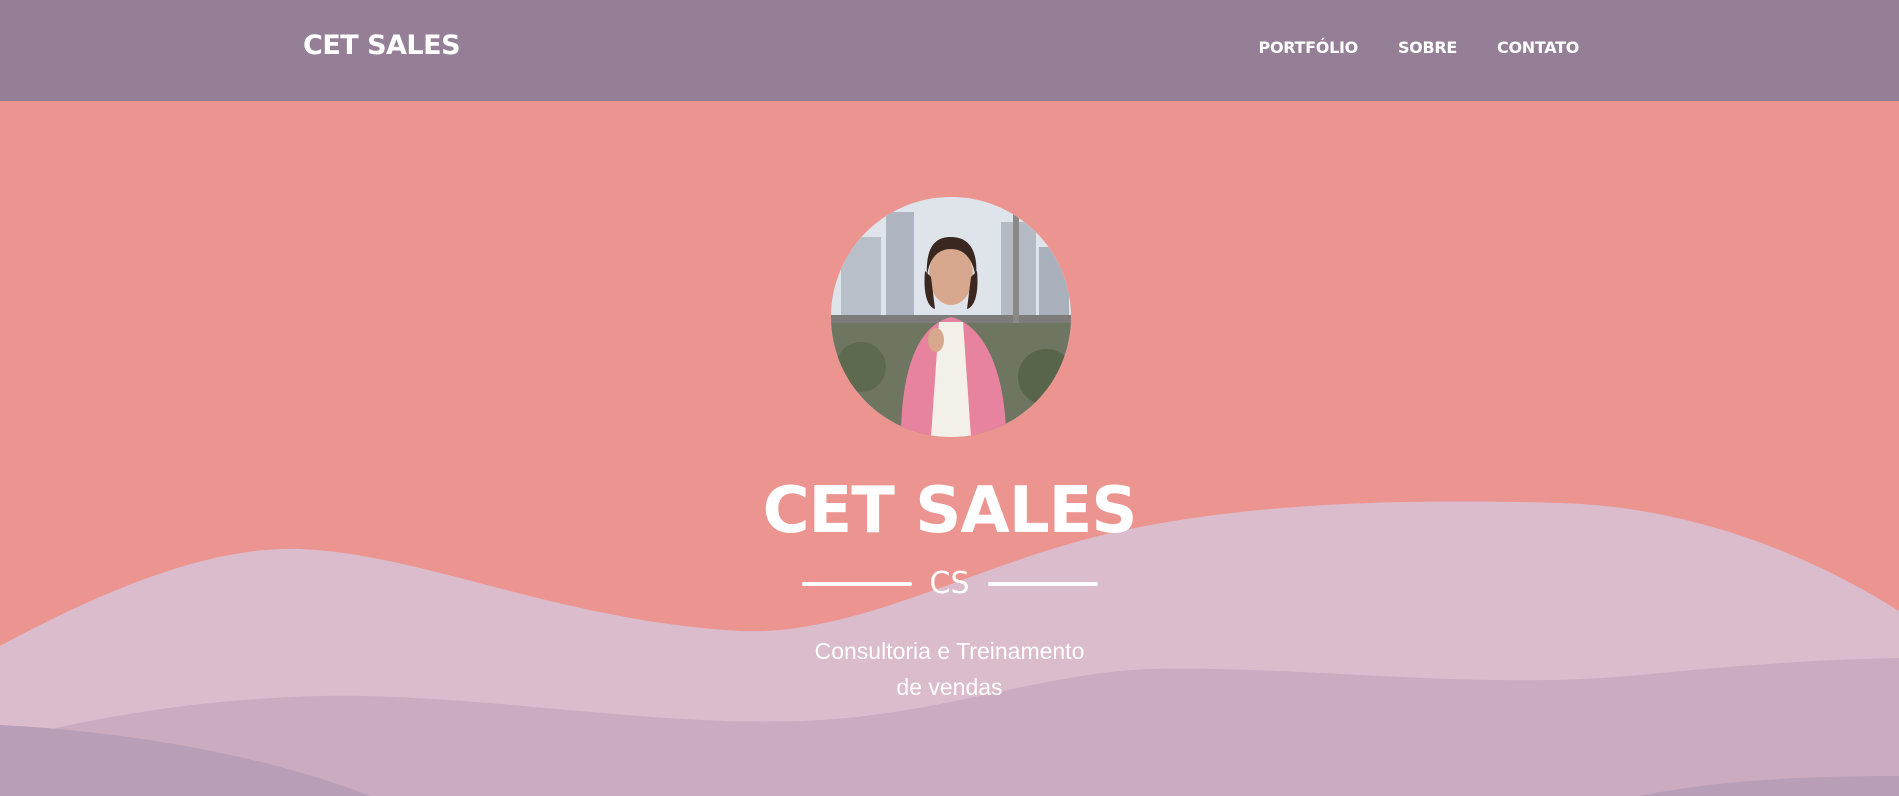  Describe the element at coordinates (382, 45) in the screenshot. I see `brand-logo: CET SALES` at that location.